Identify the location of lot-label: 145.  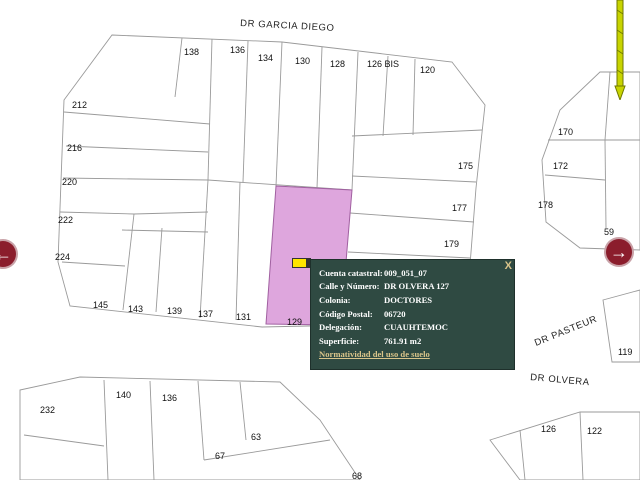
(100, 305).